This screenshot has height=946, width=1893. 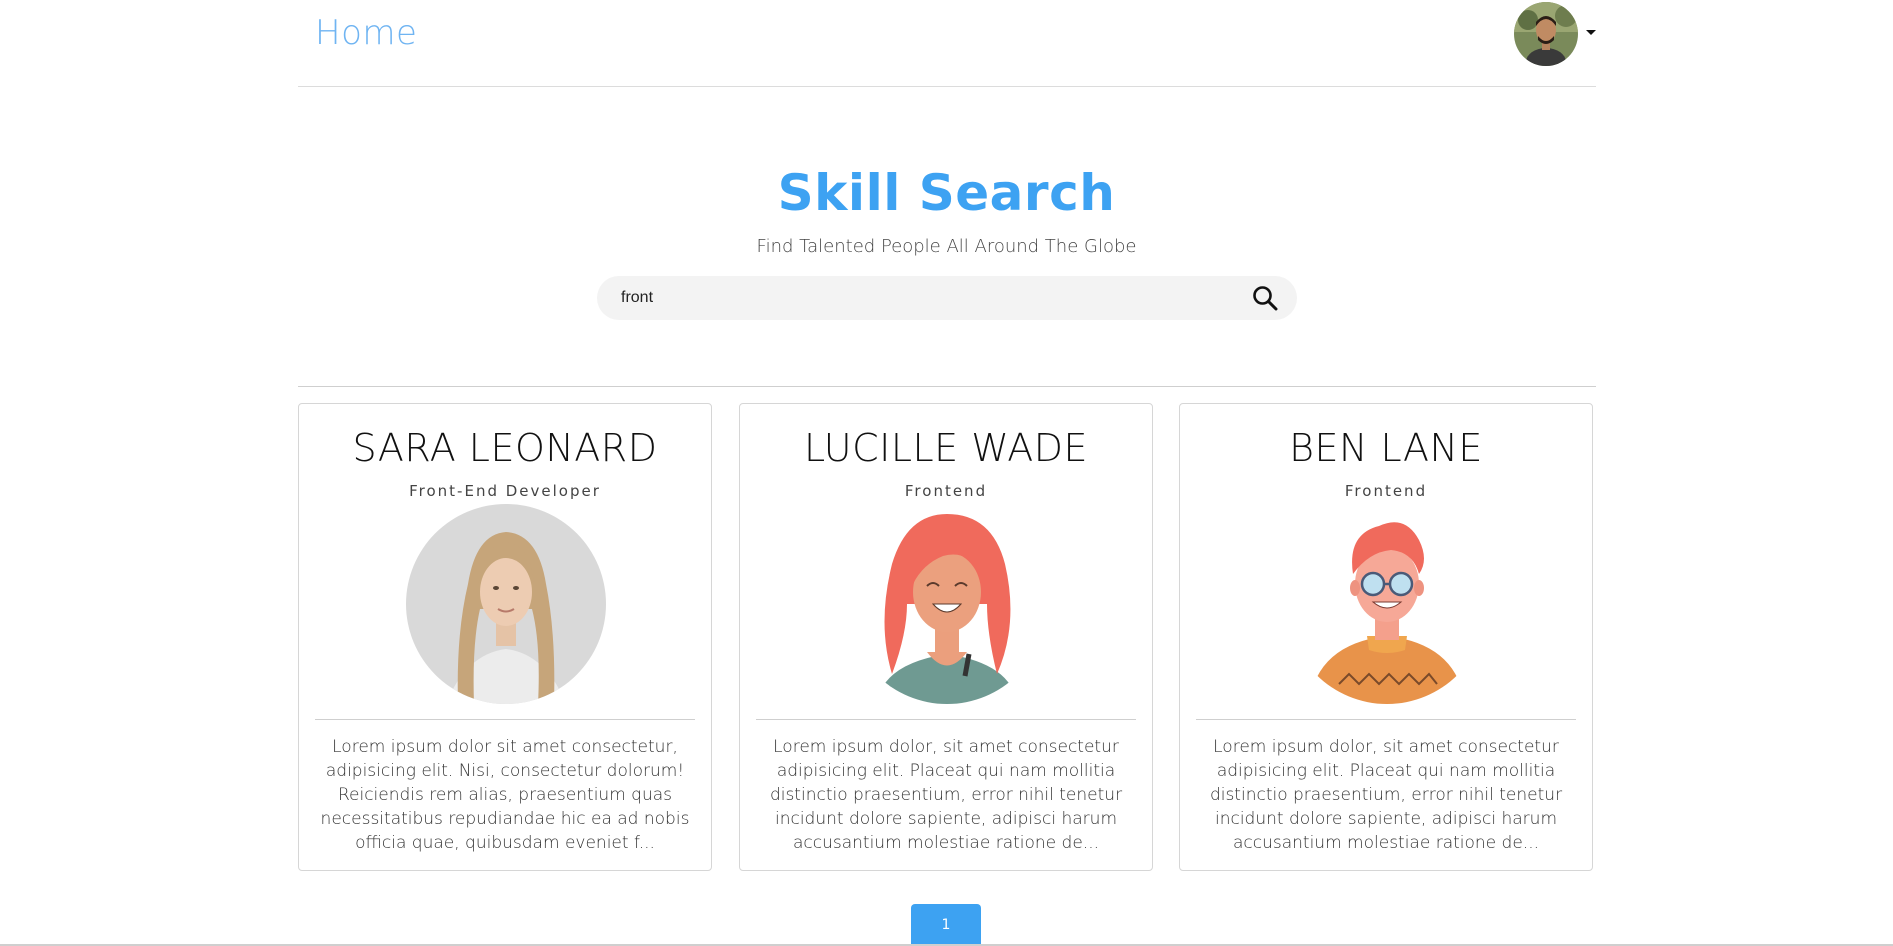 I want to click on profile-role: Front-End Developer, so click(x=505, y=491).